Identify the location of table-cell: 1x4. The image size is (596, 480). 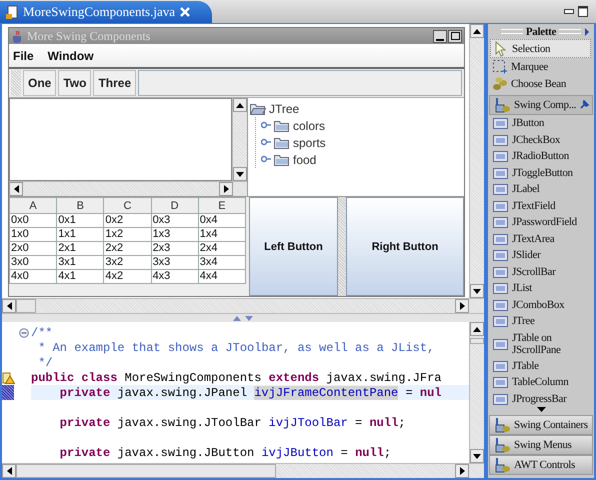
(222, 235).